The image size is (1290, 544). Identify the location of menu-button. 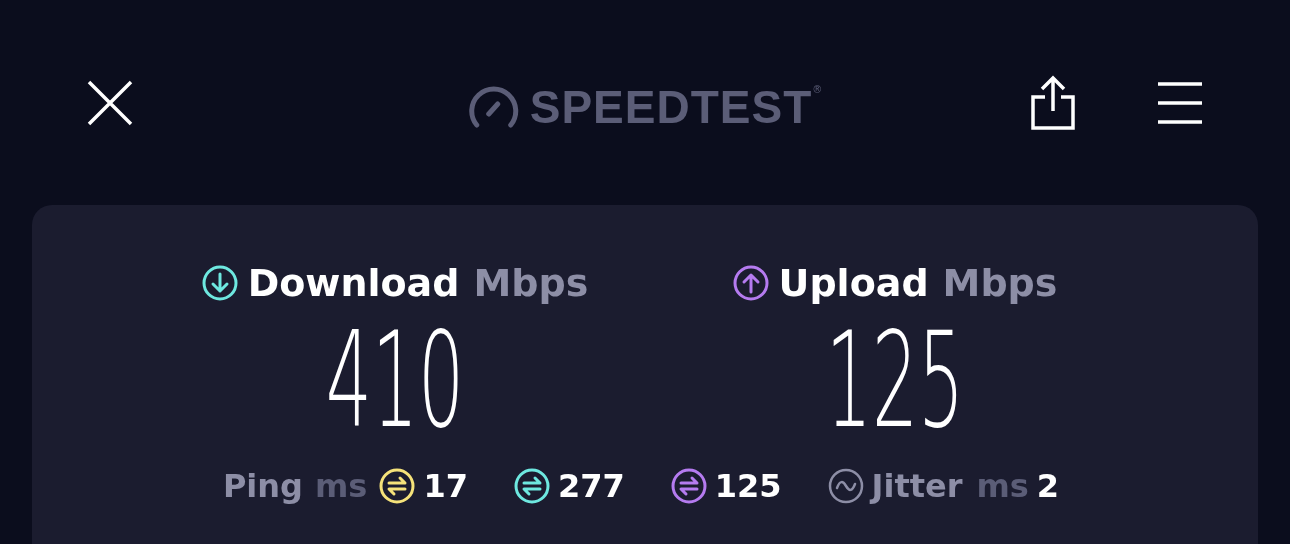
(1180, 102).